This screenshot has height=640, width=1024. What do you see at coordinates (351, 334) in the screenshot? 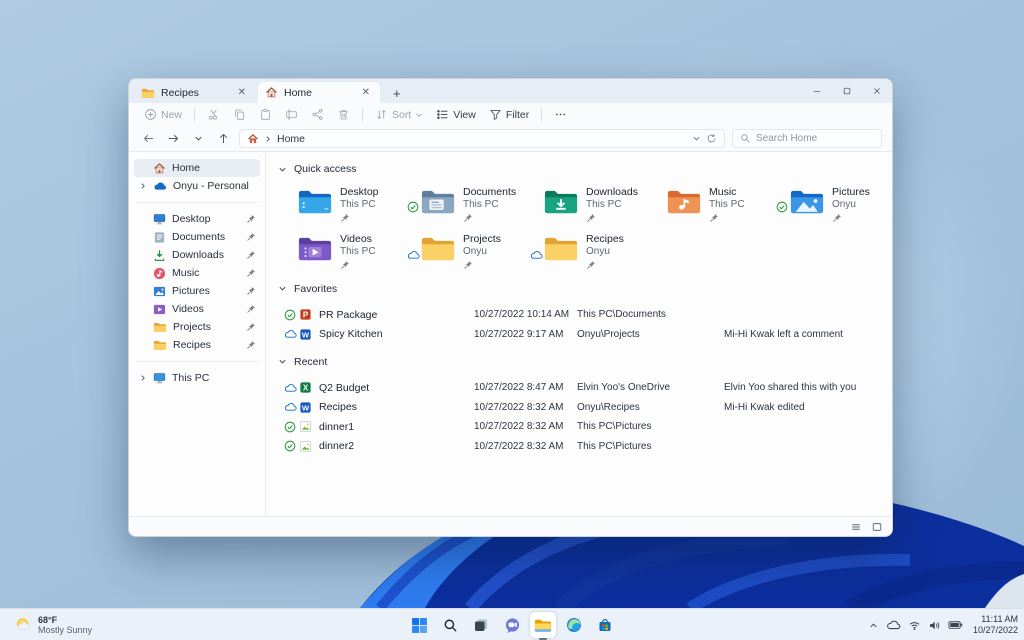
I see `file-name: Spicy Kitchen` at bounding box center [351, 334].